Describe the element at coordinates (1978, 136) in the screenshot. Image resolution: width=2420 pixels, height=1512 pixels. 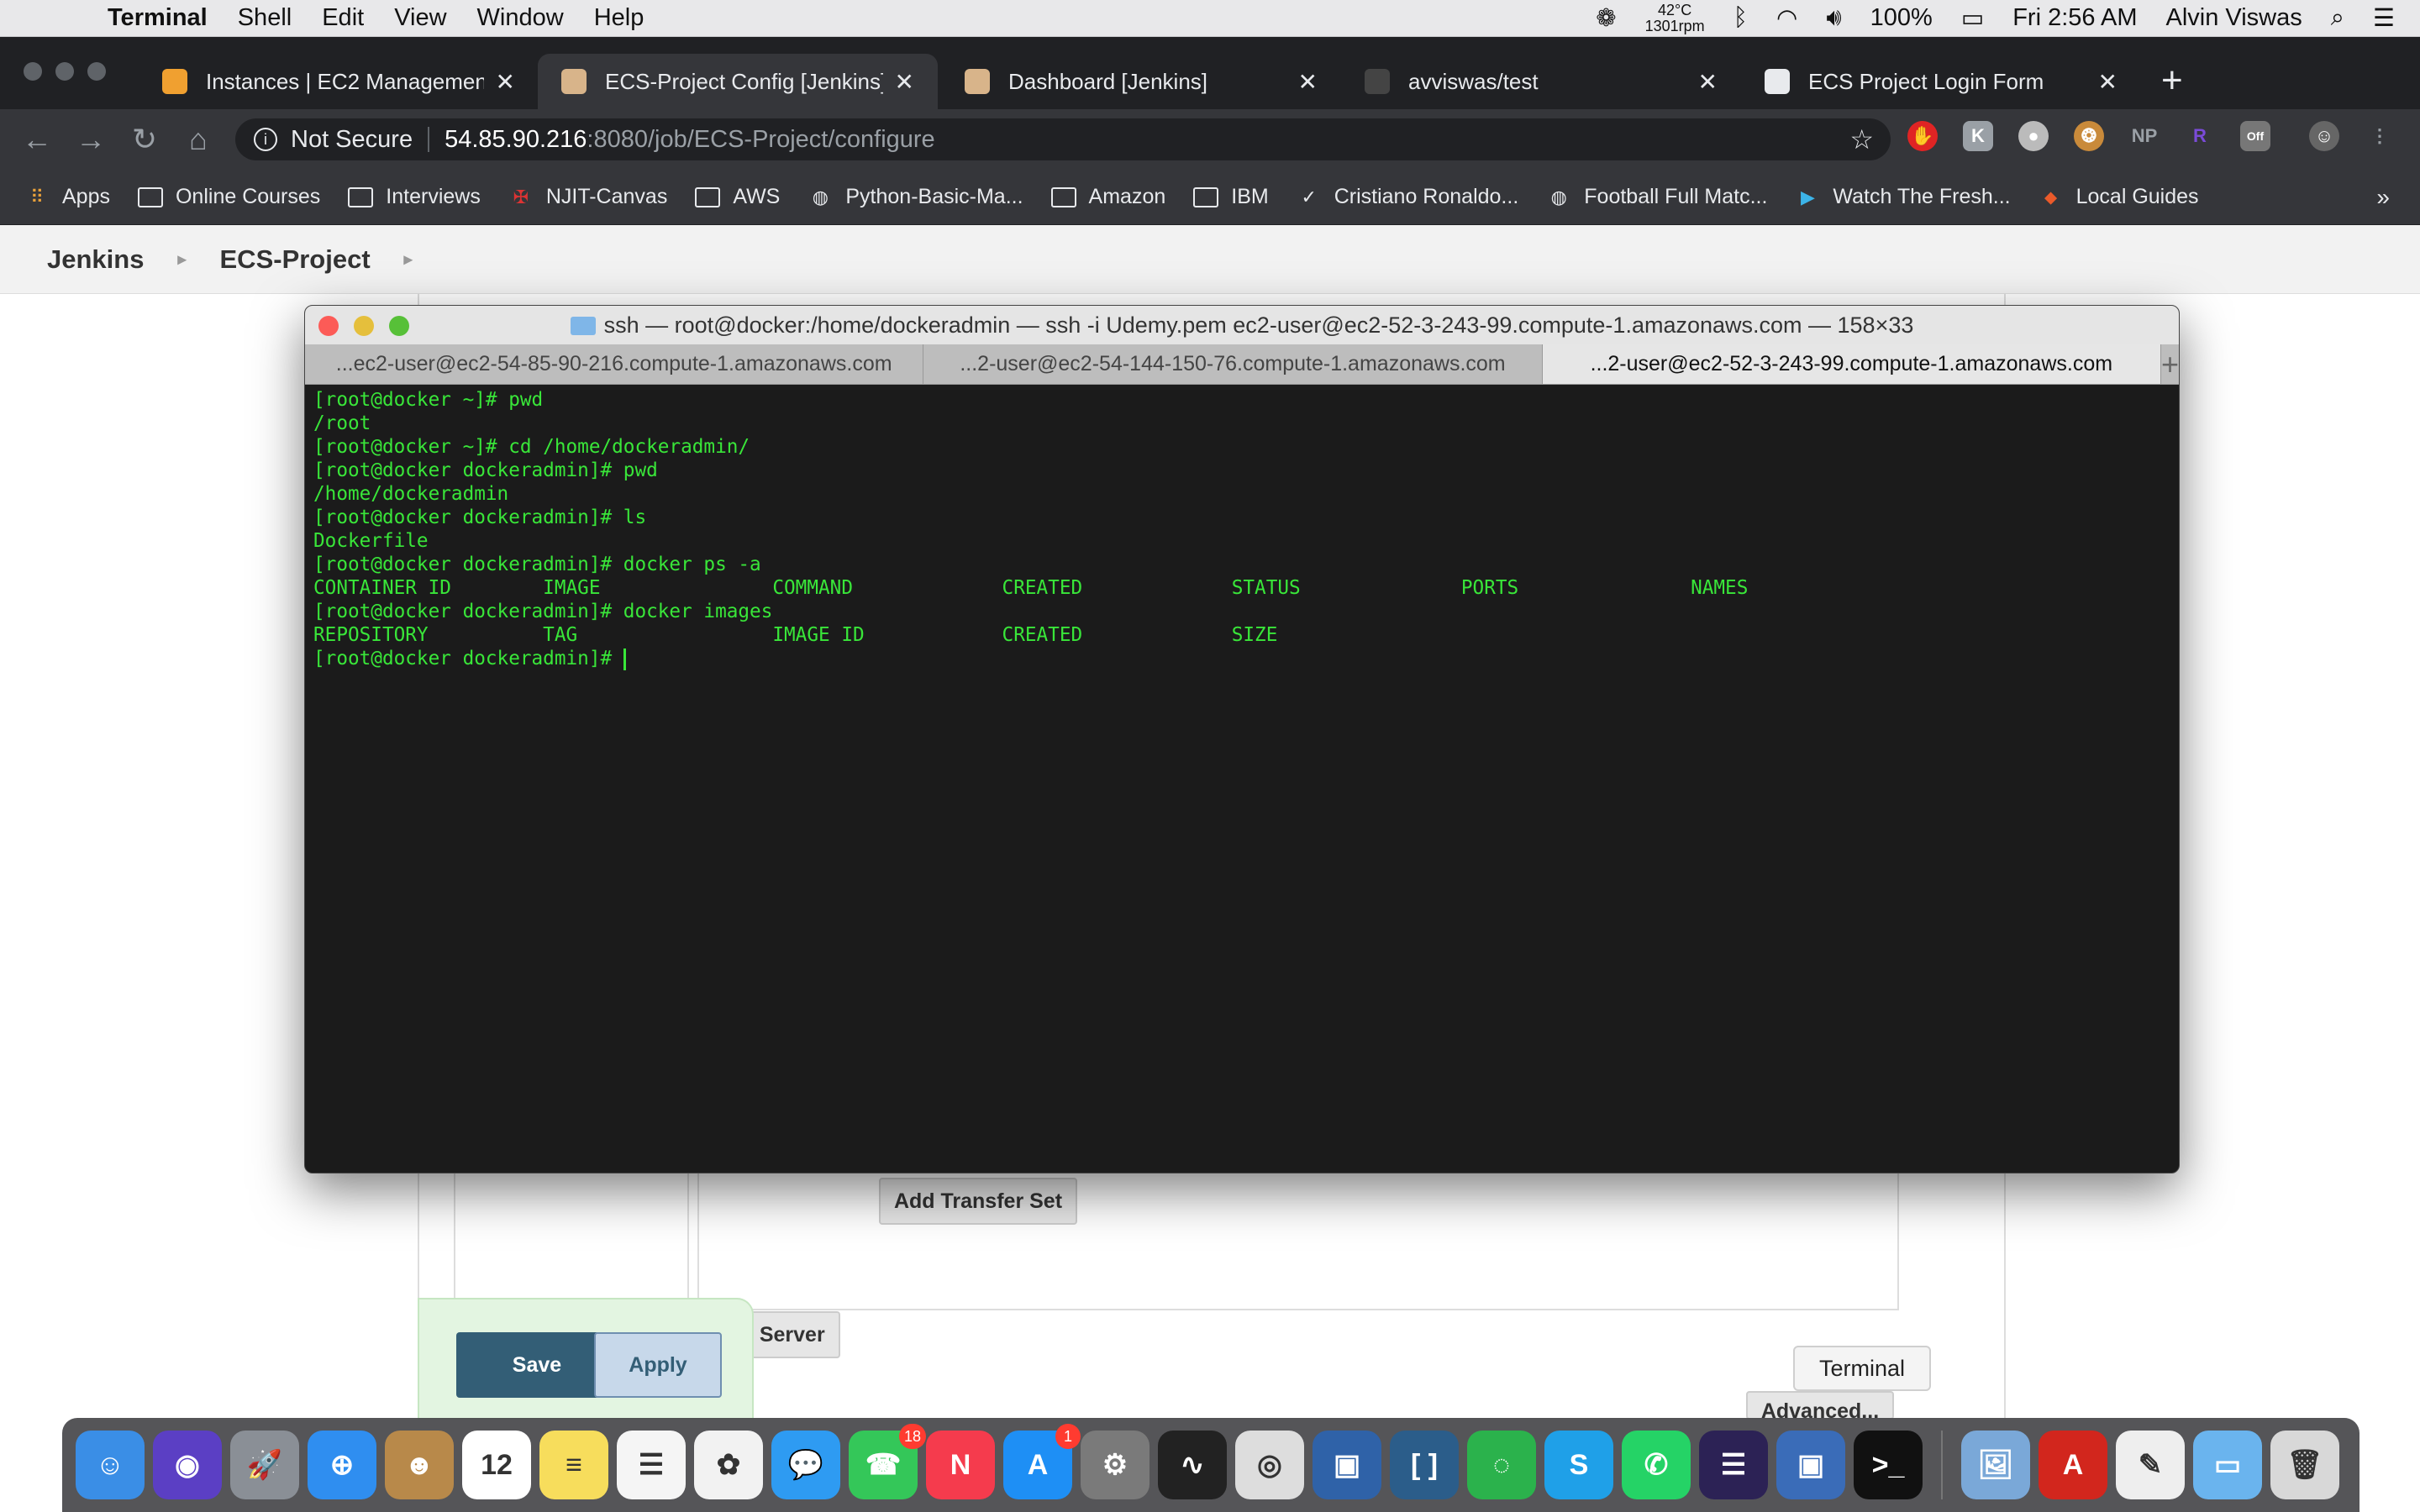
I see `keyword-extension-icon: K` at that location.